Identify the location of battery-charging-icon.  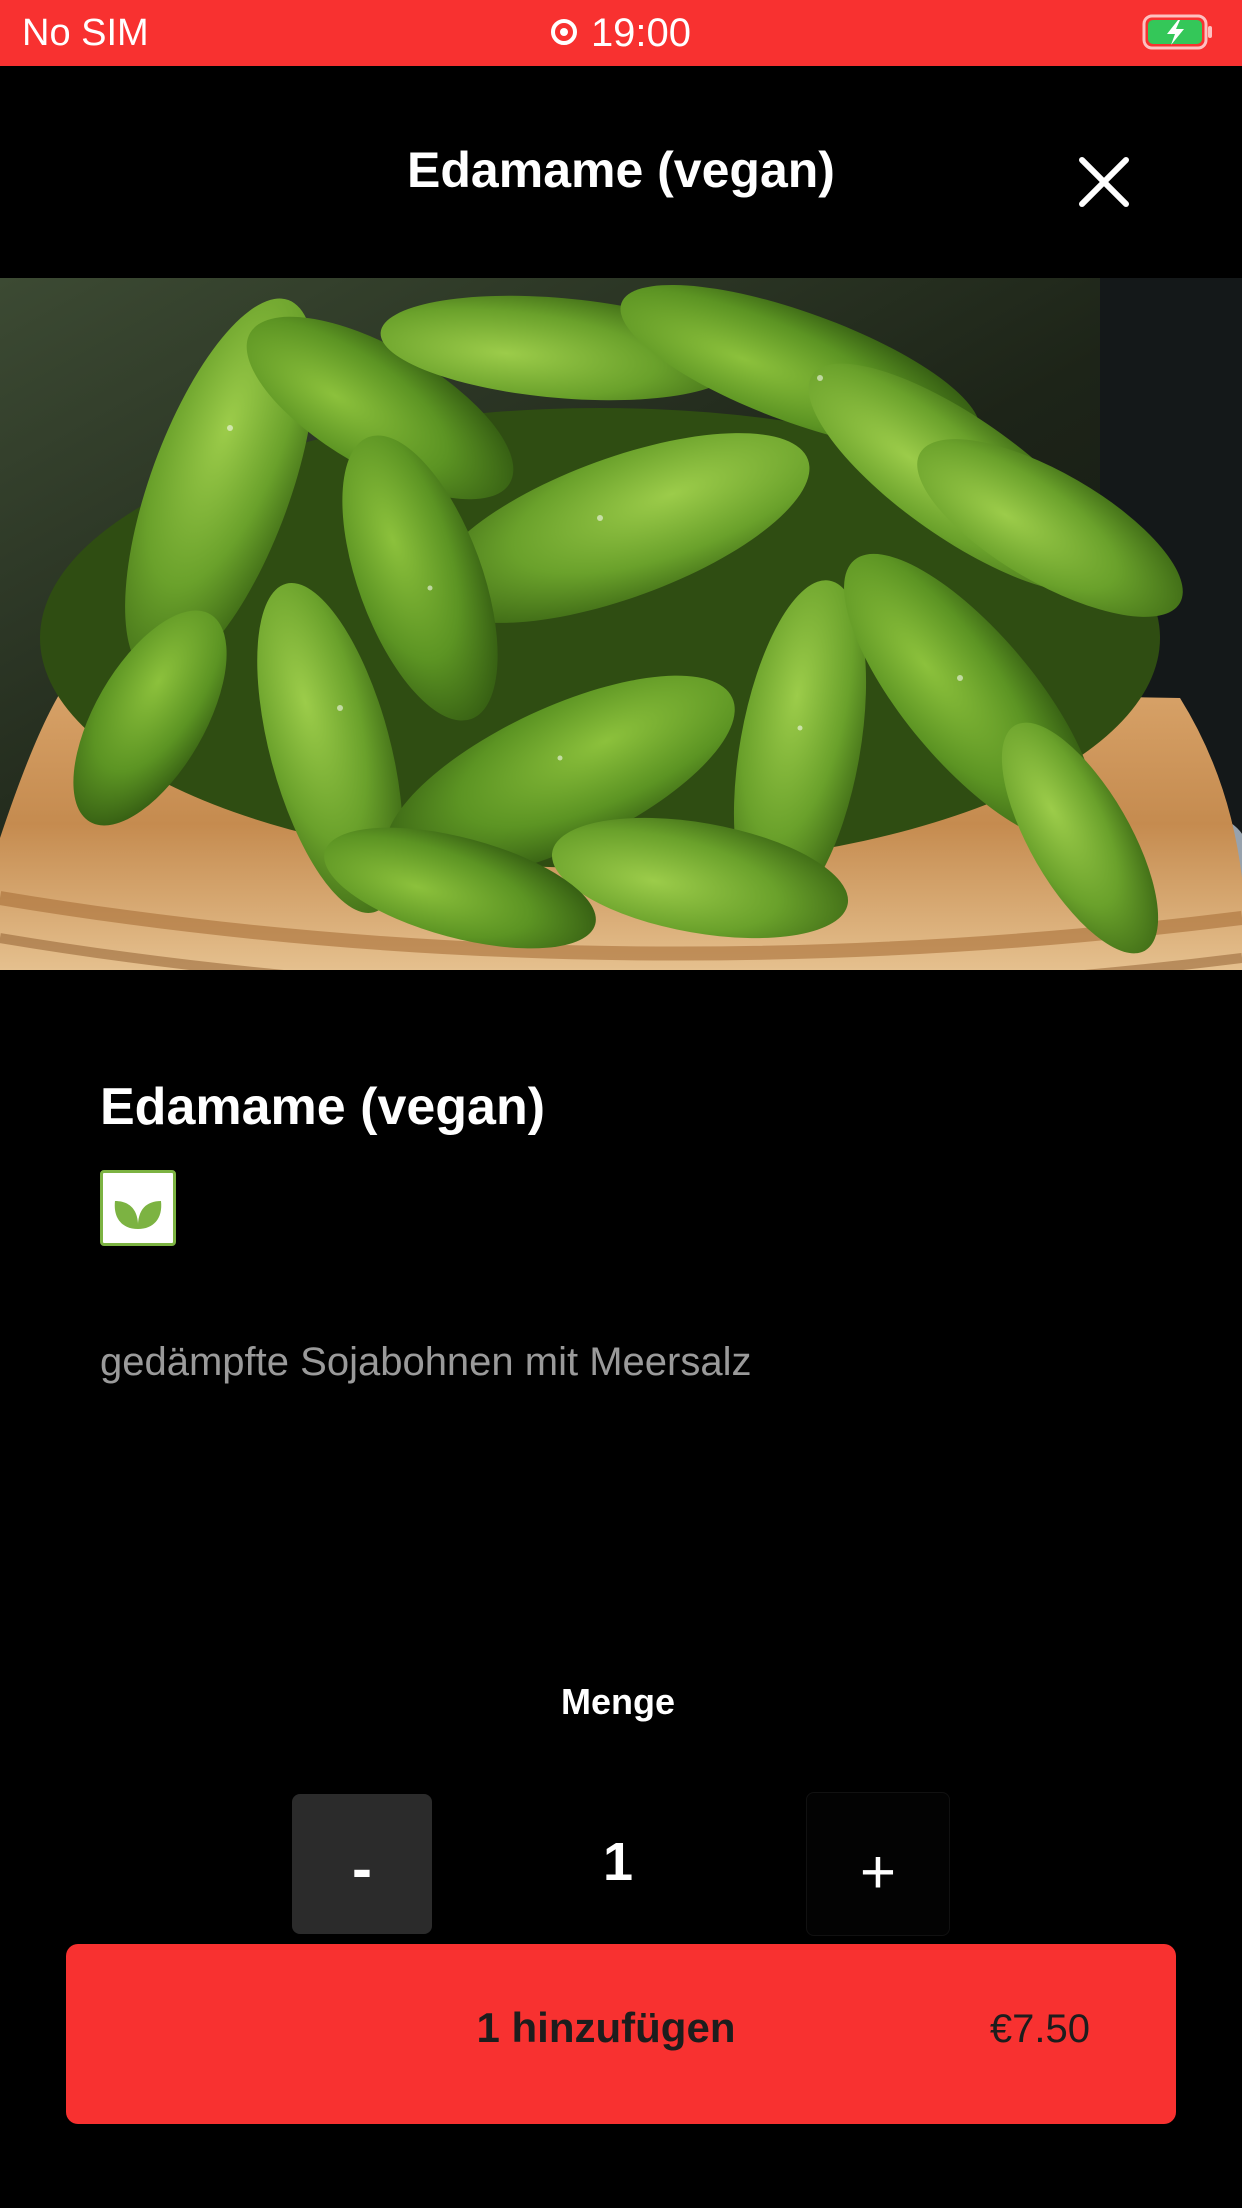
(1177, 32).